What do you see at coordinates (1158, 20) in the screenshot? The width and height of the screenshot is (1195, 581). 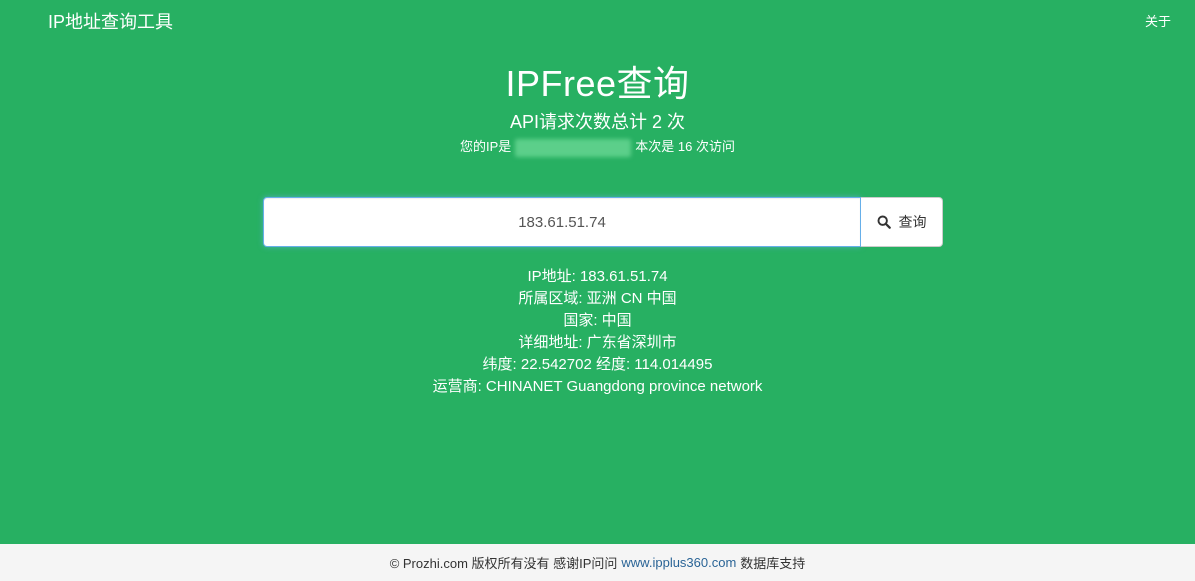 I see `about-link: 关于` at bounding box center [1158, 20].